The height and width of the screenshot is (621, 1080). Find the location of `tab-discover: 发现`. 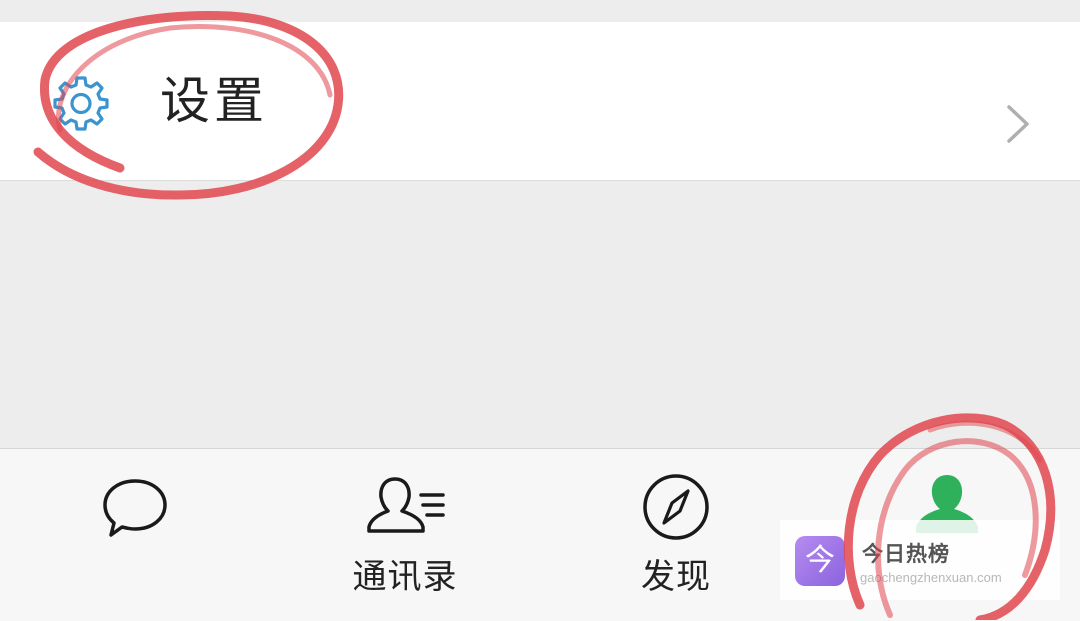

tab-discover: 发现 is located at coordinates (676, 535).